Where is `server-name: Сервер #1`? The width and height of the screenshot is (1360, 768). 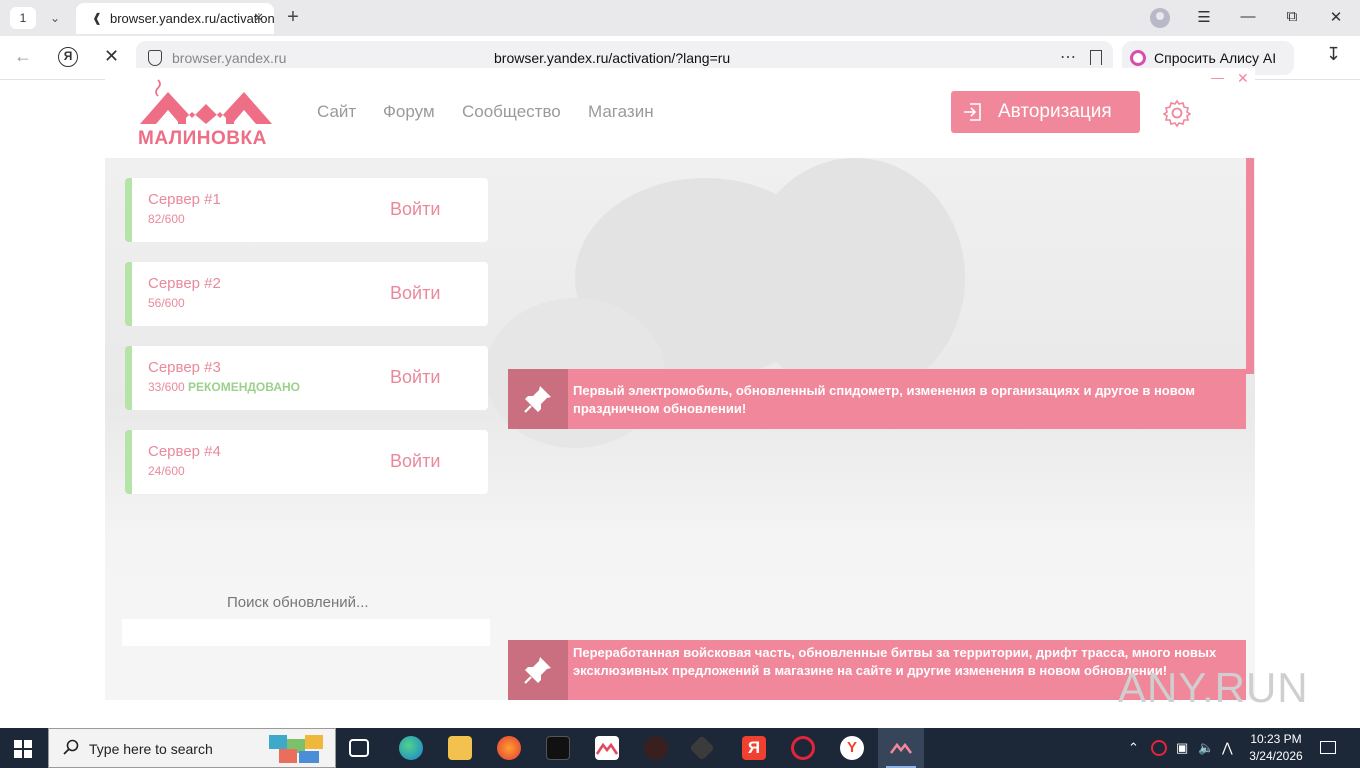 server-name: Сервер #1 is located at coordinates (184, 199).